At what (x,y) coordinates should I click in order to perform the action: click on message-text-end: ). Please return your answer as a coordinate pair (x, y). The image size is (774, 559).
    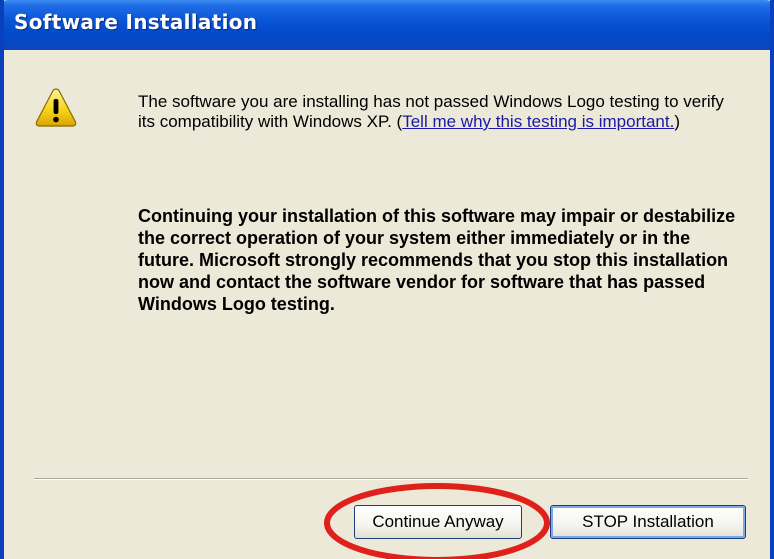
    Looking at the image, I should click on (677, 121).